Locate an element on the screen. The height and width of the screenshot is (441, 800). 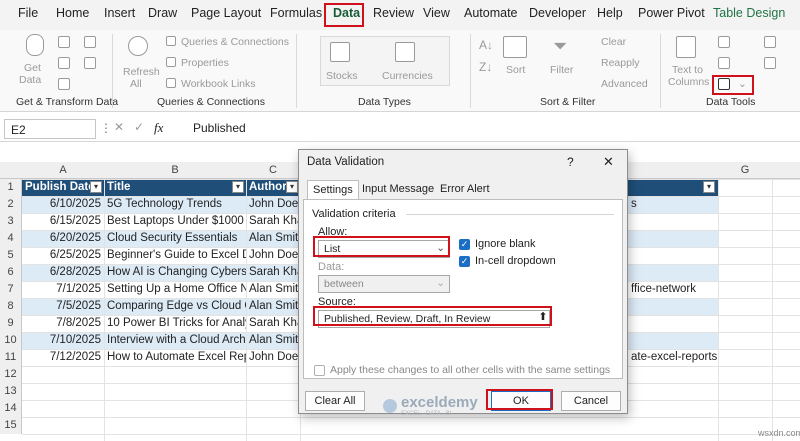
get-data-label-2: Data is located at coordinates (30, 80).